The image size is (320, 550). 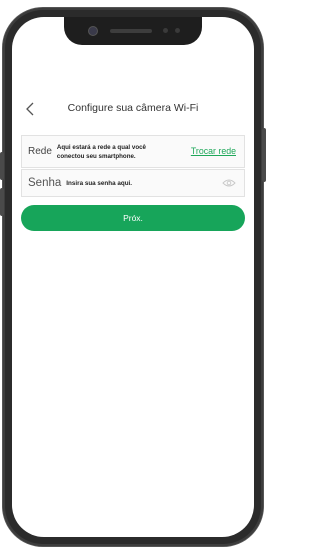 I want to click on notch, so click(x=133, y=31).